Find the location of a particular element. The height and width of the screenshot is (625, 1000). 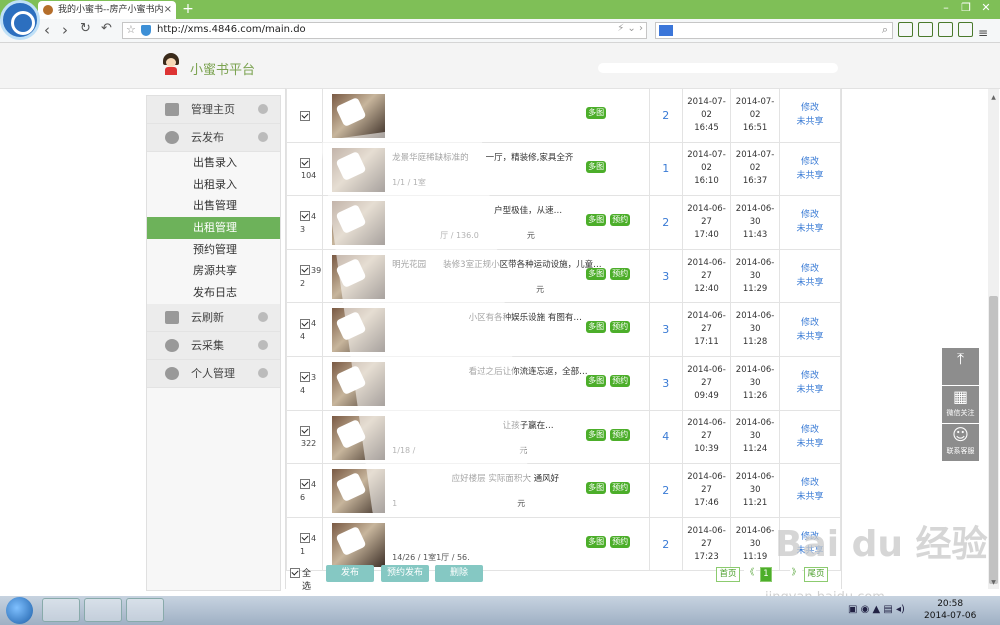

menu-icon: ≡ is located at coordinates (985, 33).